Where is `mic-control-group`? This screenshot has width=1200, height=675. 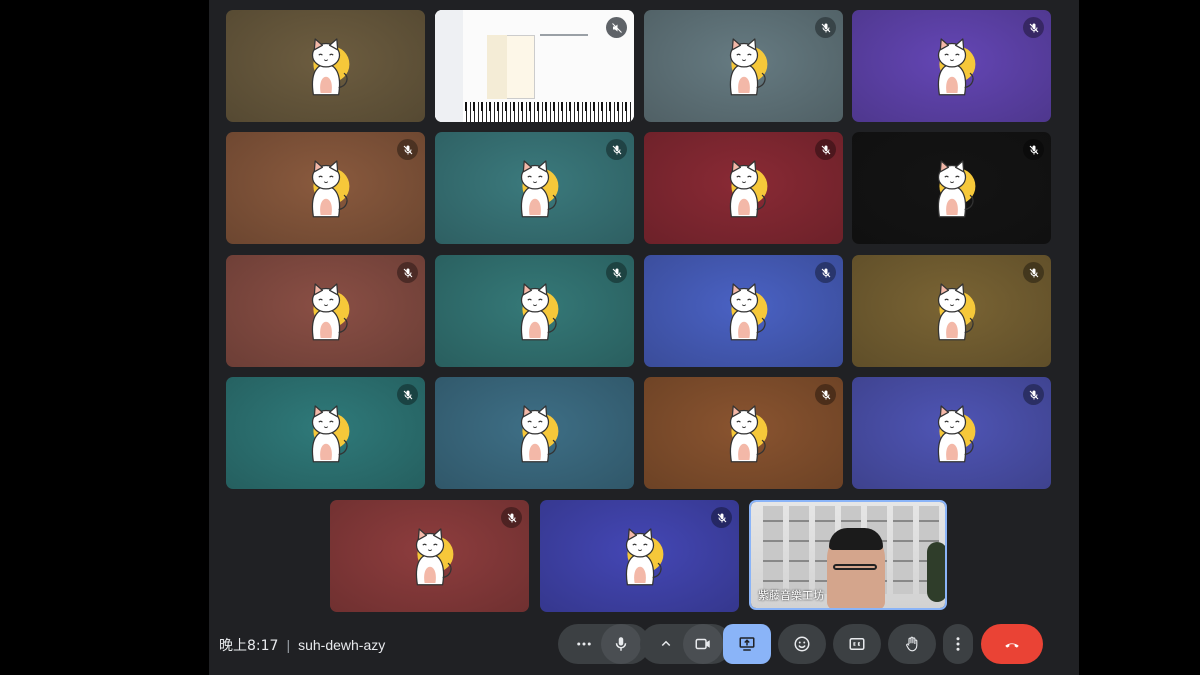 mic-control-group is located at coordinates (604, 644).